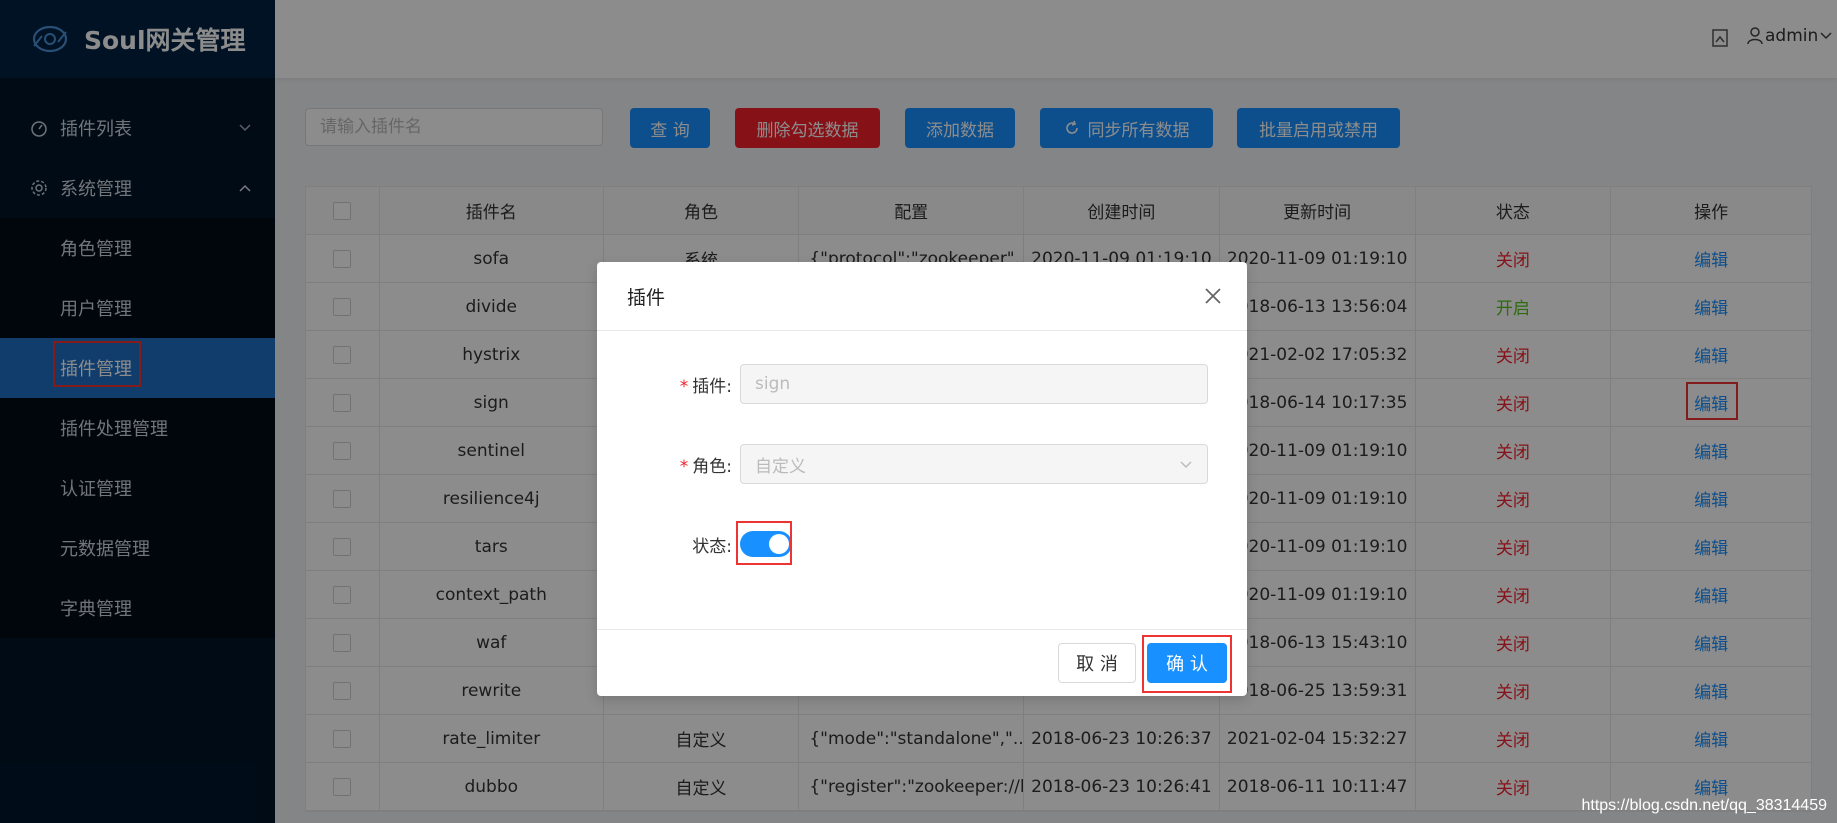 This screenshot has height=823, width=1837. I want to click on chevron-down-icon, so click(1186, 465).